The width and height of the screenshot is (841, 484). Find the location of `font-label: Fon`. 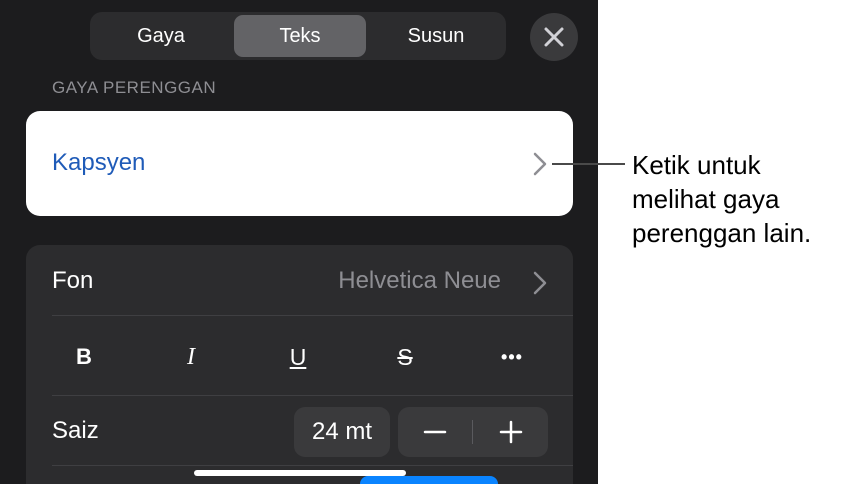

font-label: Fon is located at coordinates (73, 280).